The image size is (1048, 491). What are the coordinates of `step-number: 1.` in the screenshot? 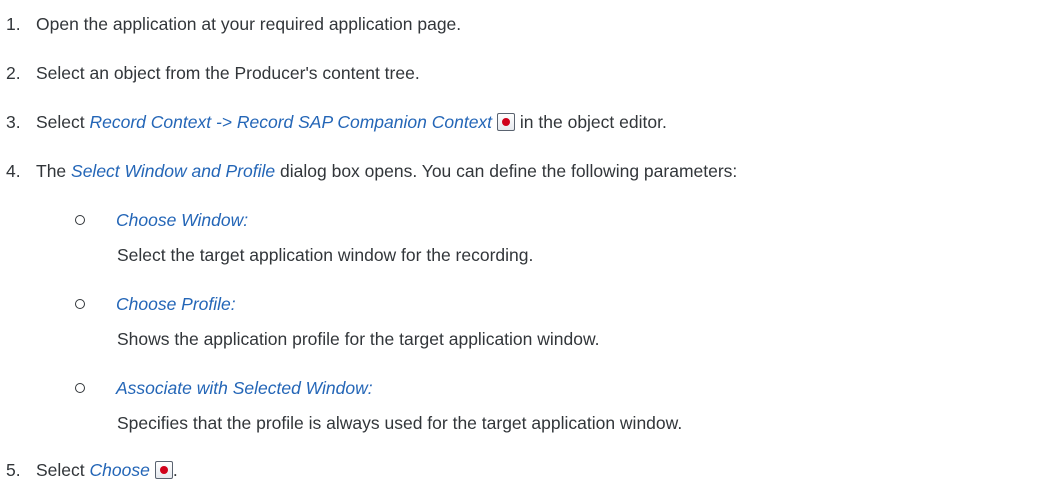 It's located at (13, 24).